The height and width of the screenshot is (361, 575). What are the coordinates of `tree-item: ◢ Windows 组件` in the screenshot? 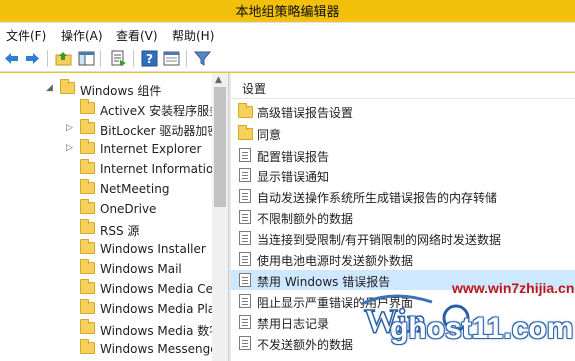 It's located at (106, 89).